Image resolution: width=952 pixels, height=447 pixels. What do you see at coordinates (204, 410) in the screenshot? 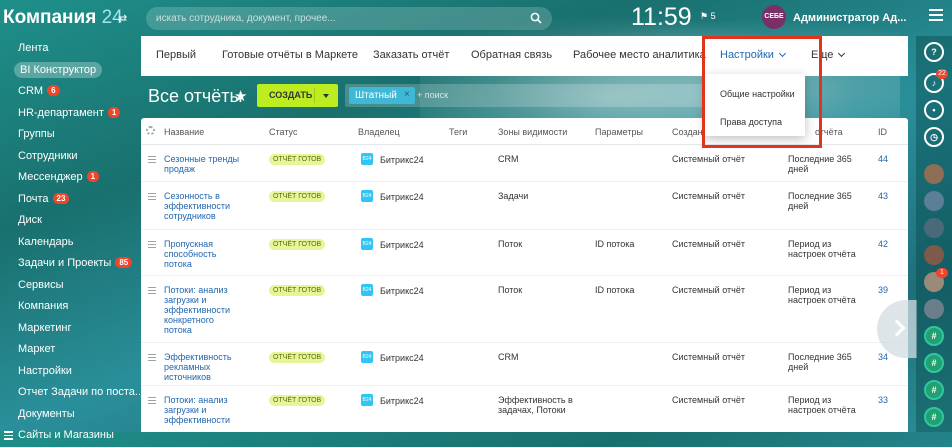
I see `report-name-link: Потоки: анализ загрузки и эффективности` at bounding box center [204, 410].